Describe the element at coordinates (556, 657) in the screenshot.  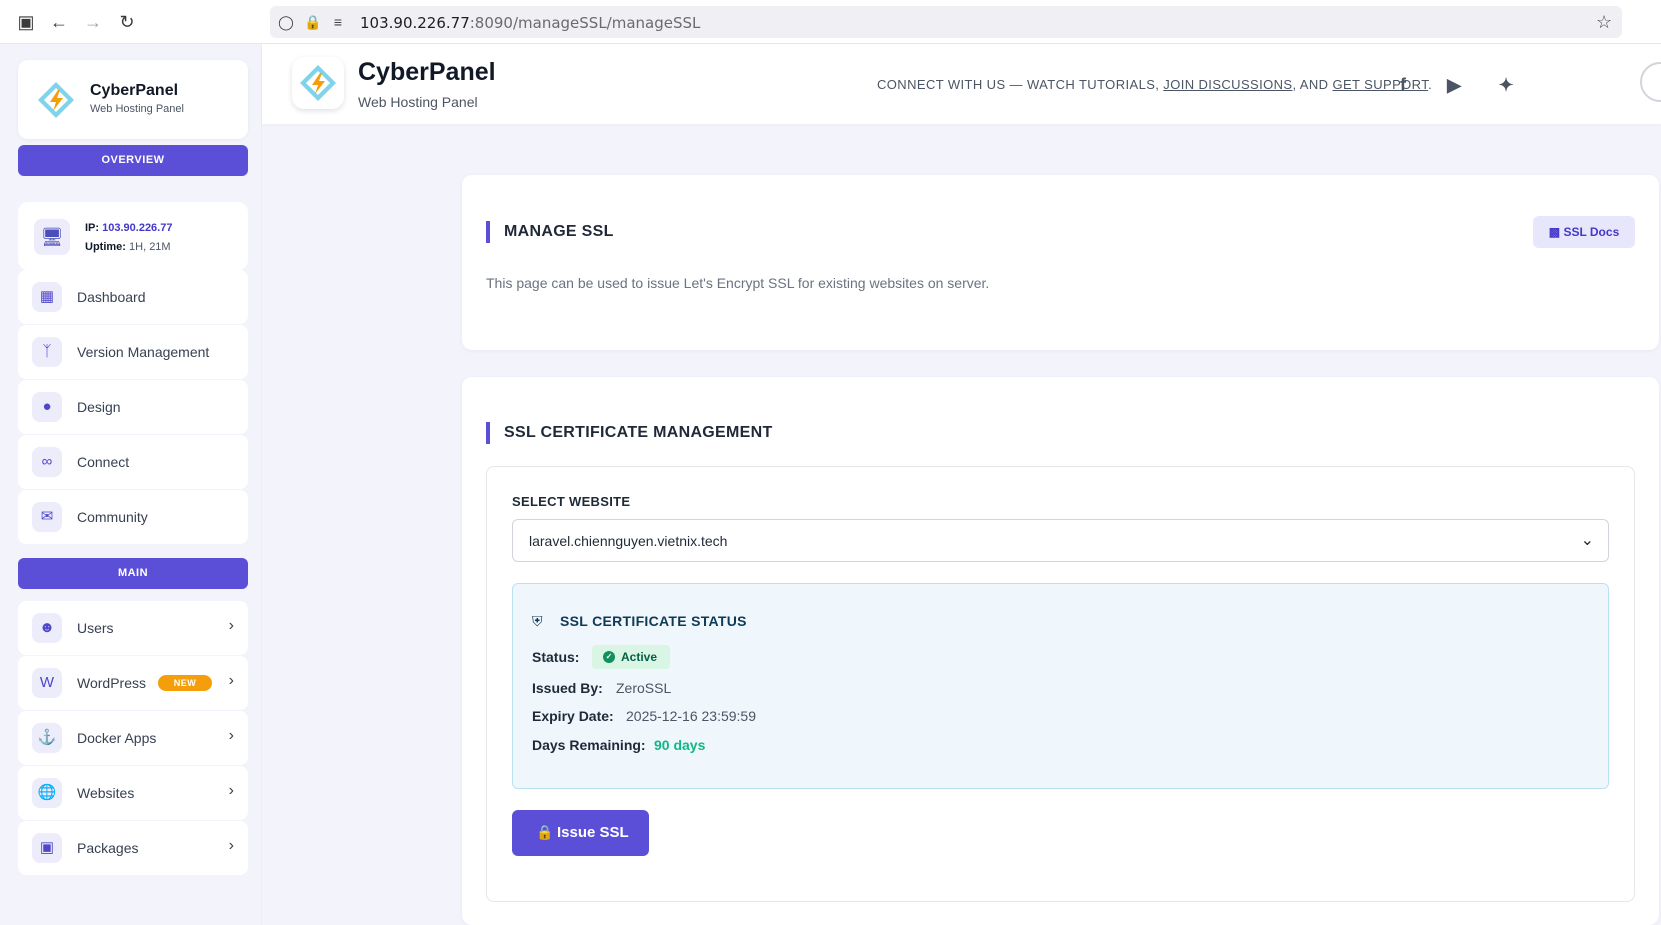
I see `status-label: Status:` at that location.